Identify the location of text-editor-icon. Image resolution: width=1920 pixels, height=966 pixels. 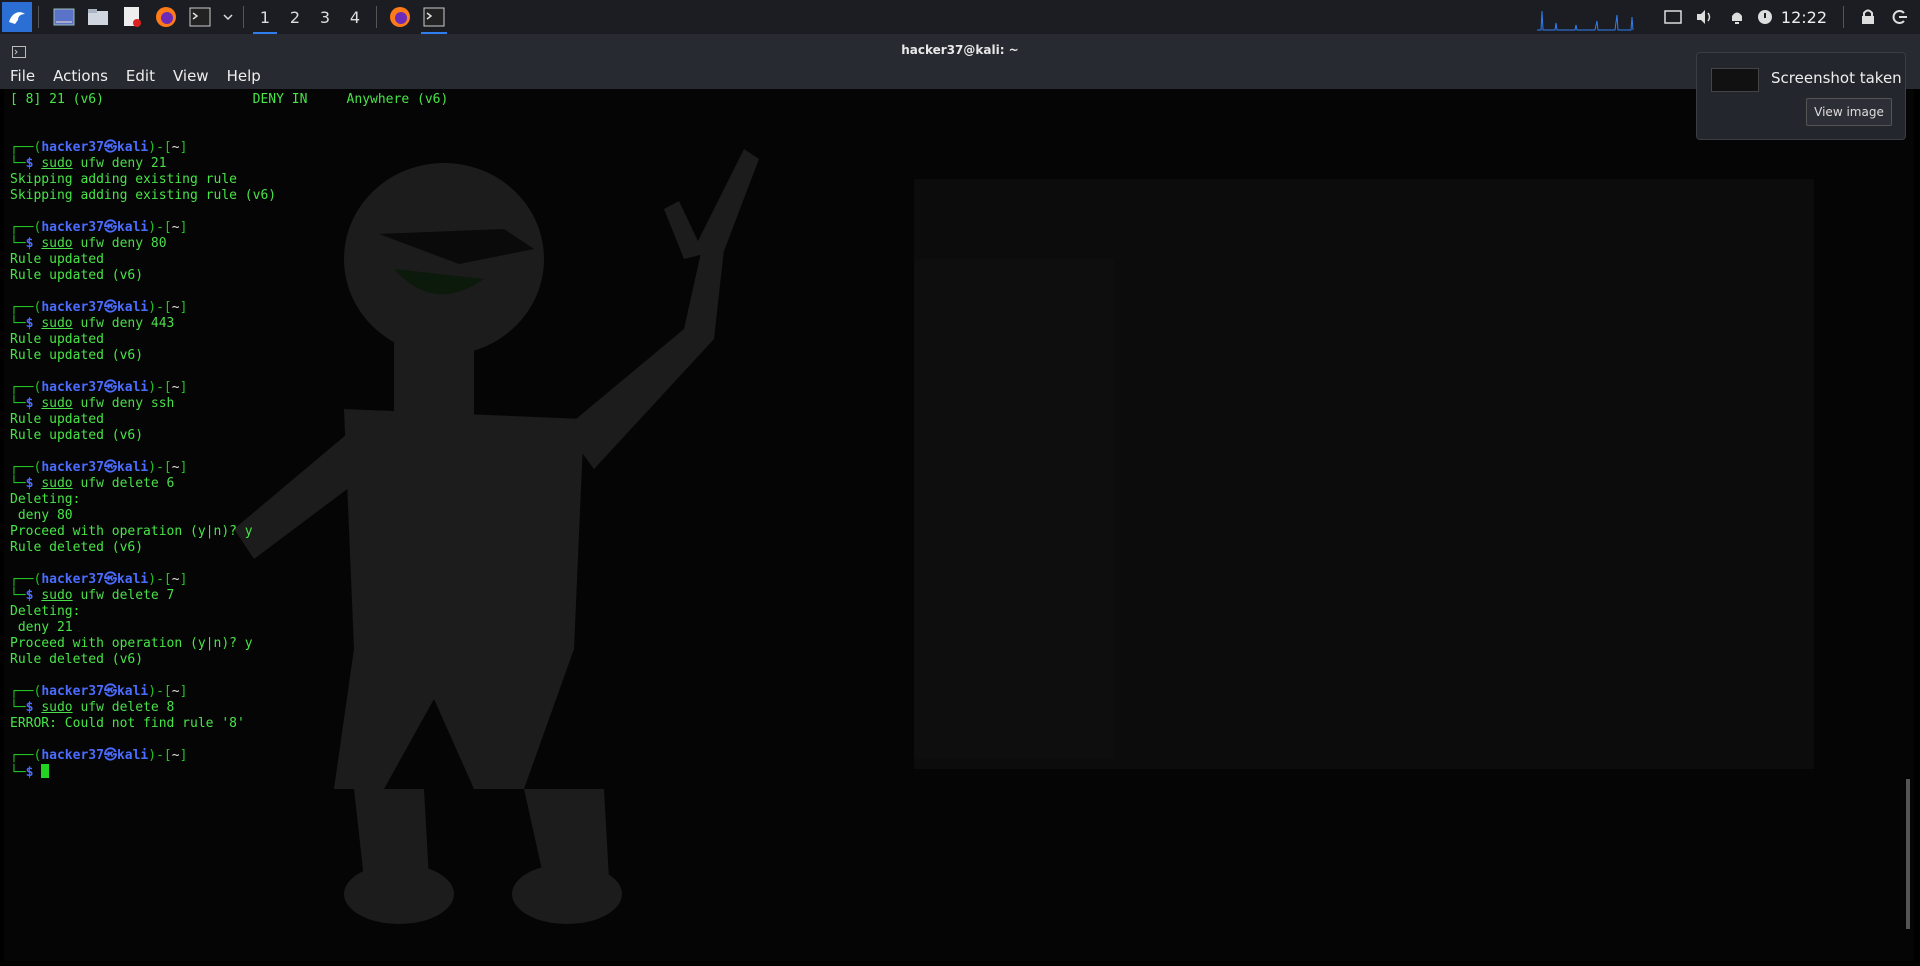
(132, 17).